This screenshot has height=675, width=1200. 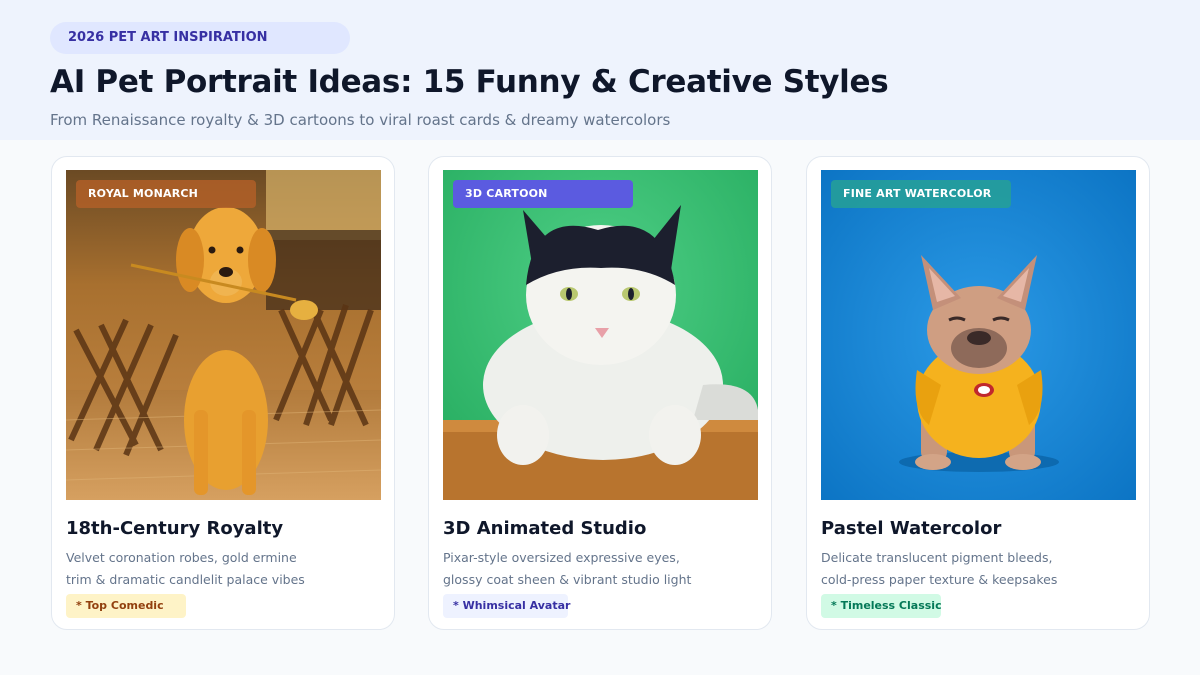 What do you see at coordinates (200, 38) in the screenshot?
I see `eyebrow-pill: 2026 PET ART INSPIRATION` at bounding box center [200, 38].